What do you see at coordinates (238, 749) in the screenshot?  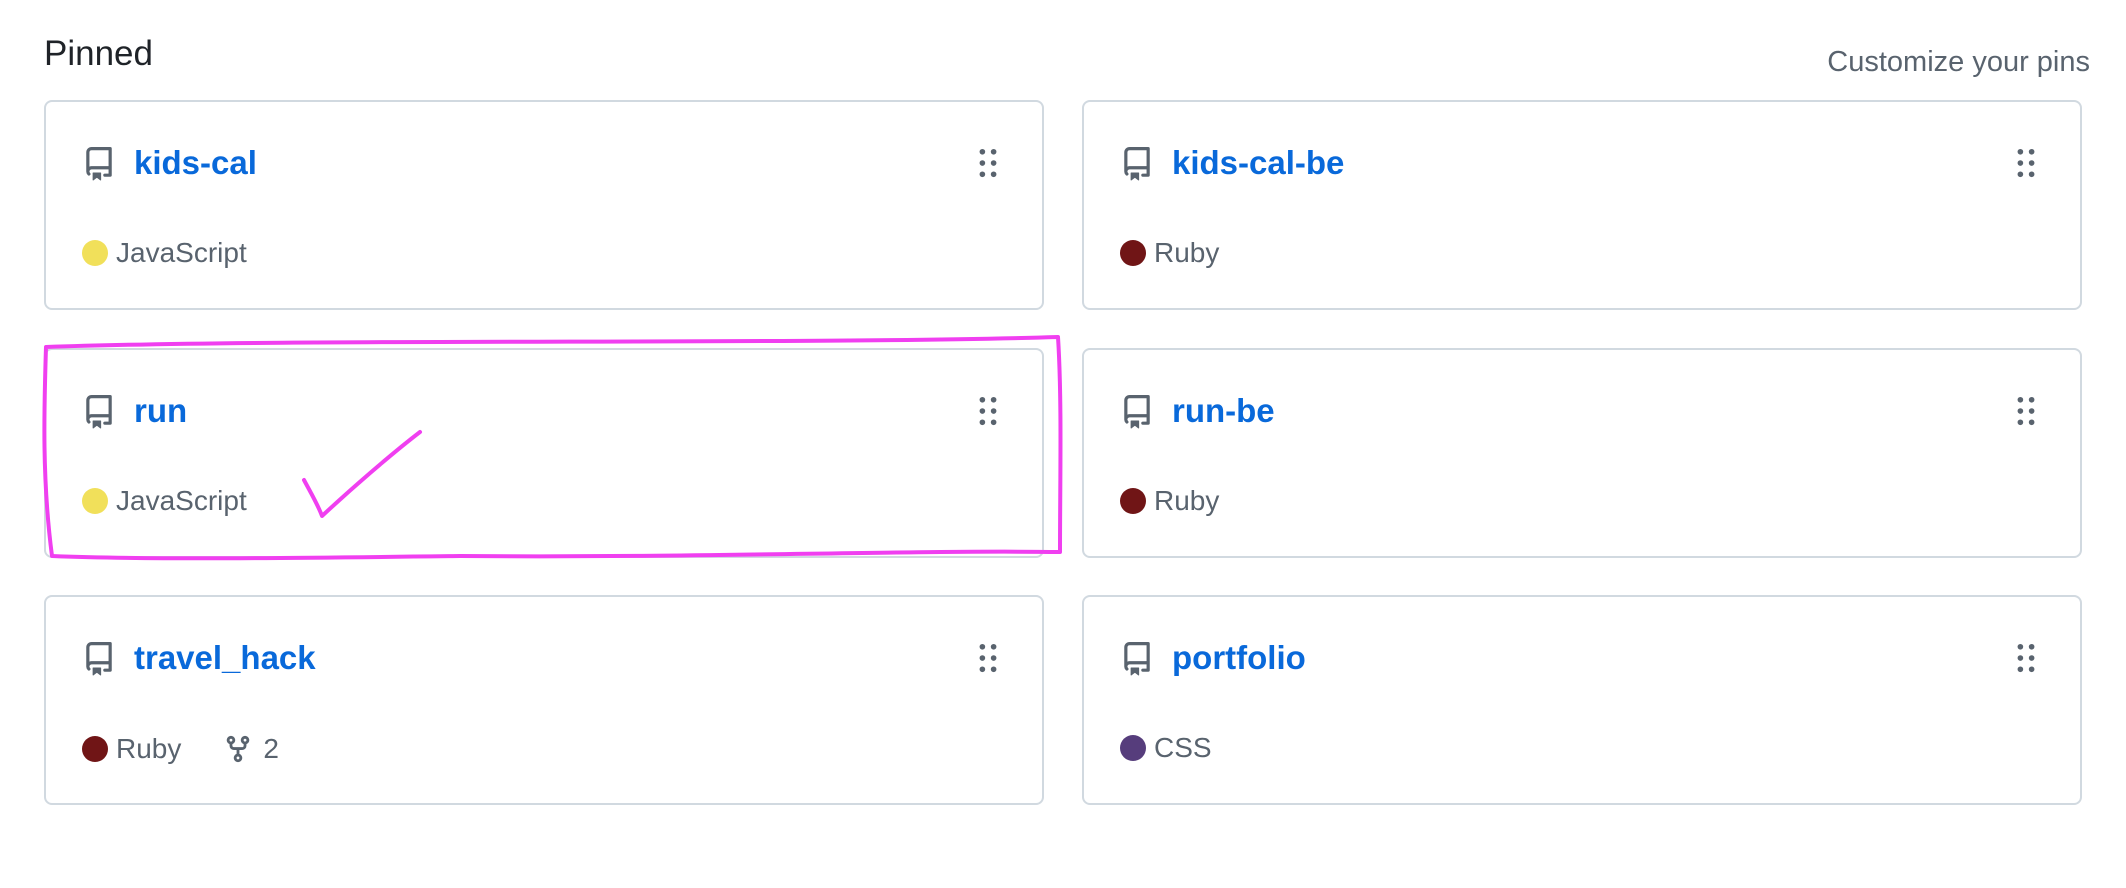 I see `fork-icon` at bounding box center [238, 749].